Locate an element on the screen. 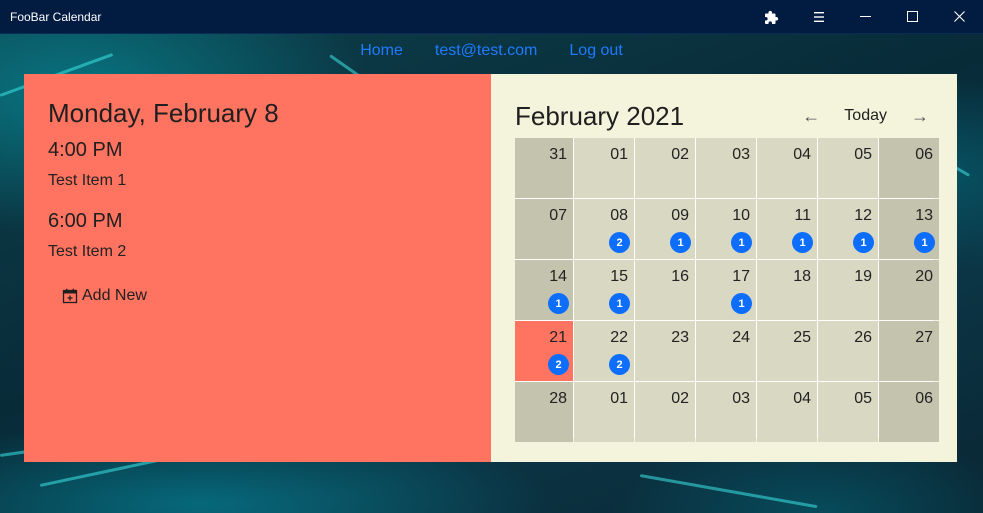  calendar-day: 19 is located at coordinates (848, 290).